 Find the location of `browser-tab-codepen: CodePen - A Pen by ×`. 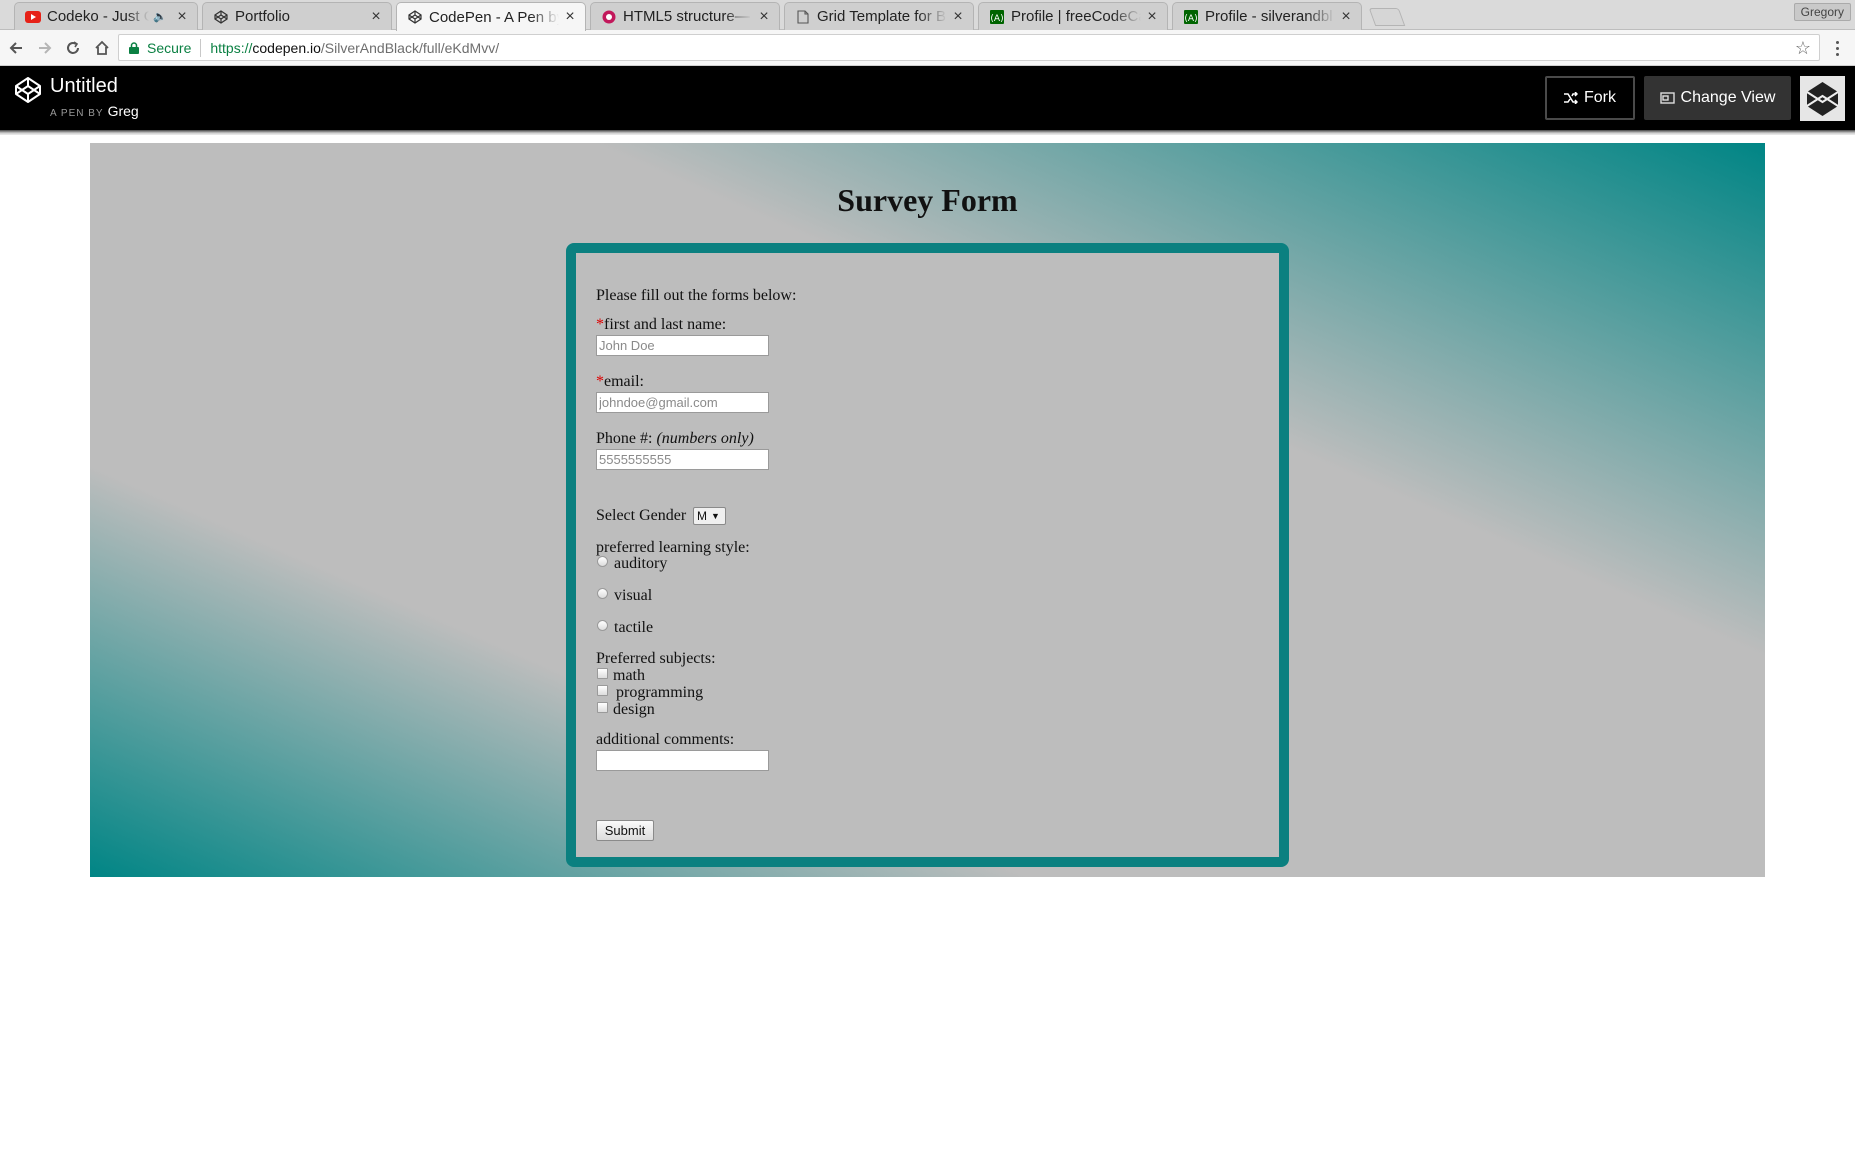

browser-tab-codepen: CodePen - A Pen by × is located at coordinates (491, 16).